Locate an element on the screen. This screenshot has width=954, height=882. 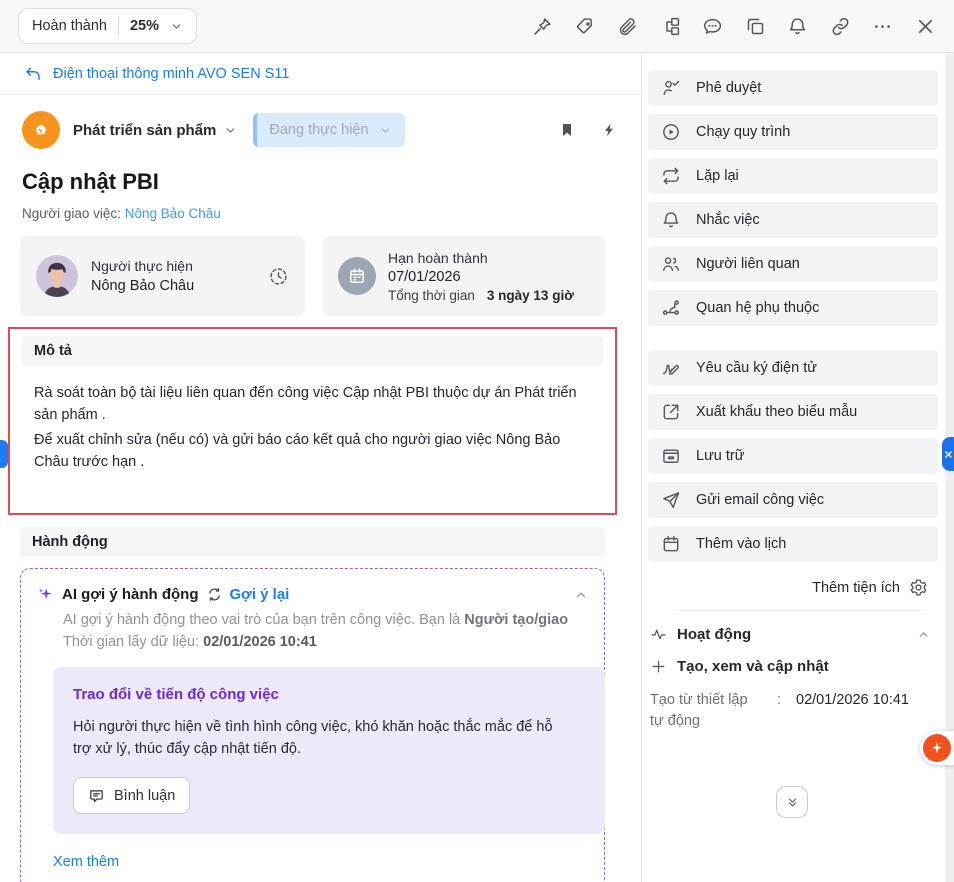
sidebar-item-esignature: Yêu cầu ký điện tử is located at coordinates (793, 368).